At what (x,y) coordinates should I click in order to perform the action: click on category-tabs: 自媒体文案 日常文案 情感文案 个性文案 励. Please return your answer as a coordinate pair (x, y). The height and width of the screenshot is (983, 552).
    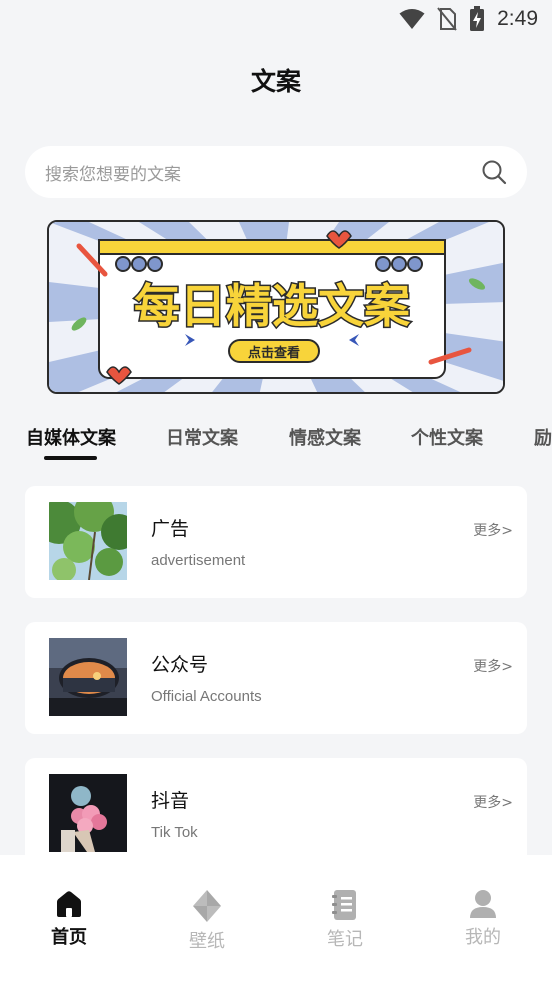
    Looking at the image, I should click on (276, 442).